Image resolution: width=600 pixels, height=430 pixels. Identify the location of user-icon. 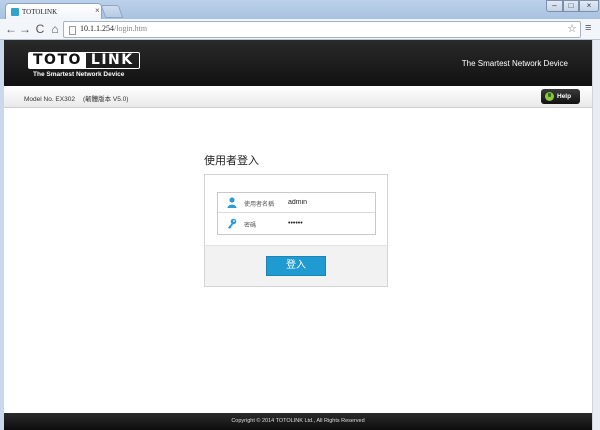
(232, 202).